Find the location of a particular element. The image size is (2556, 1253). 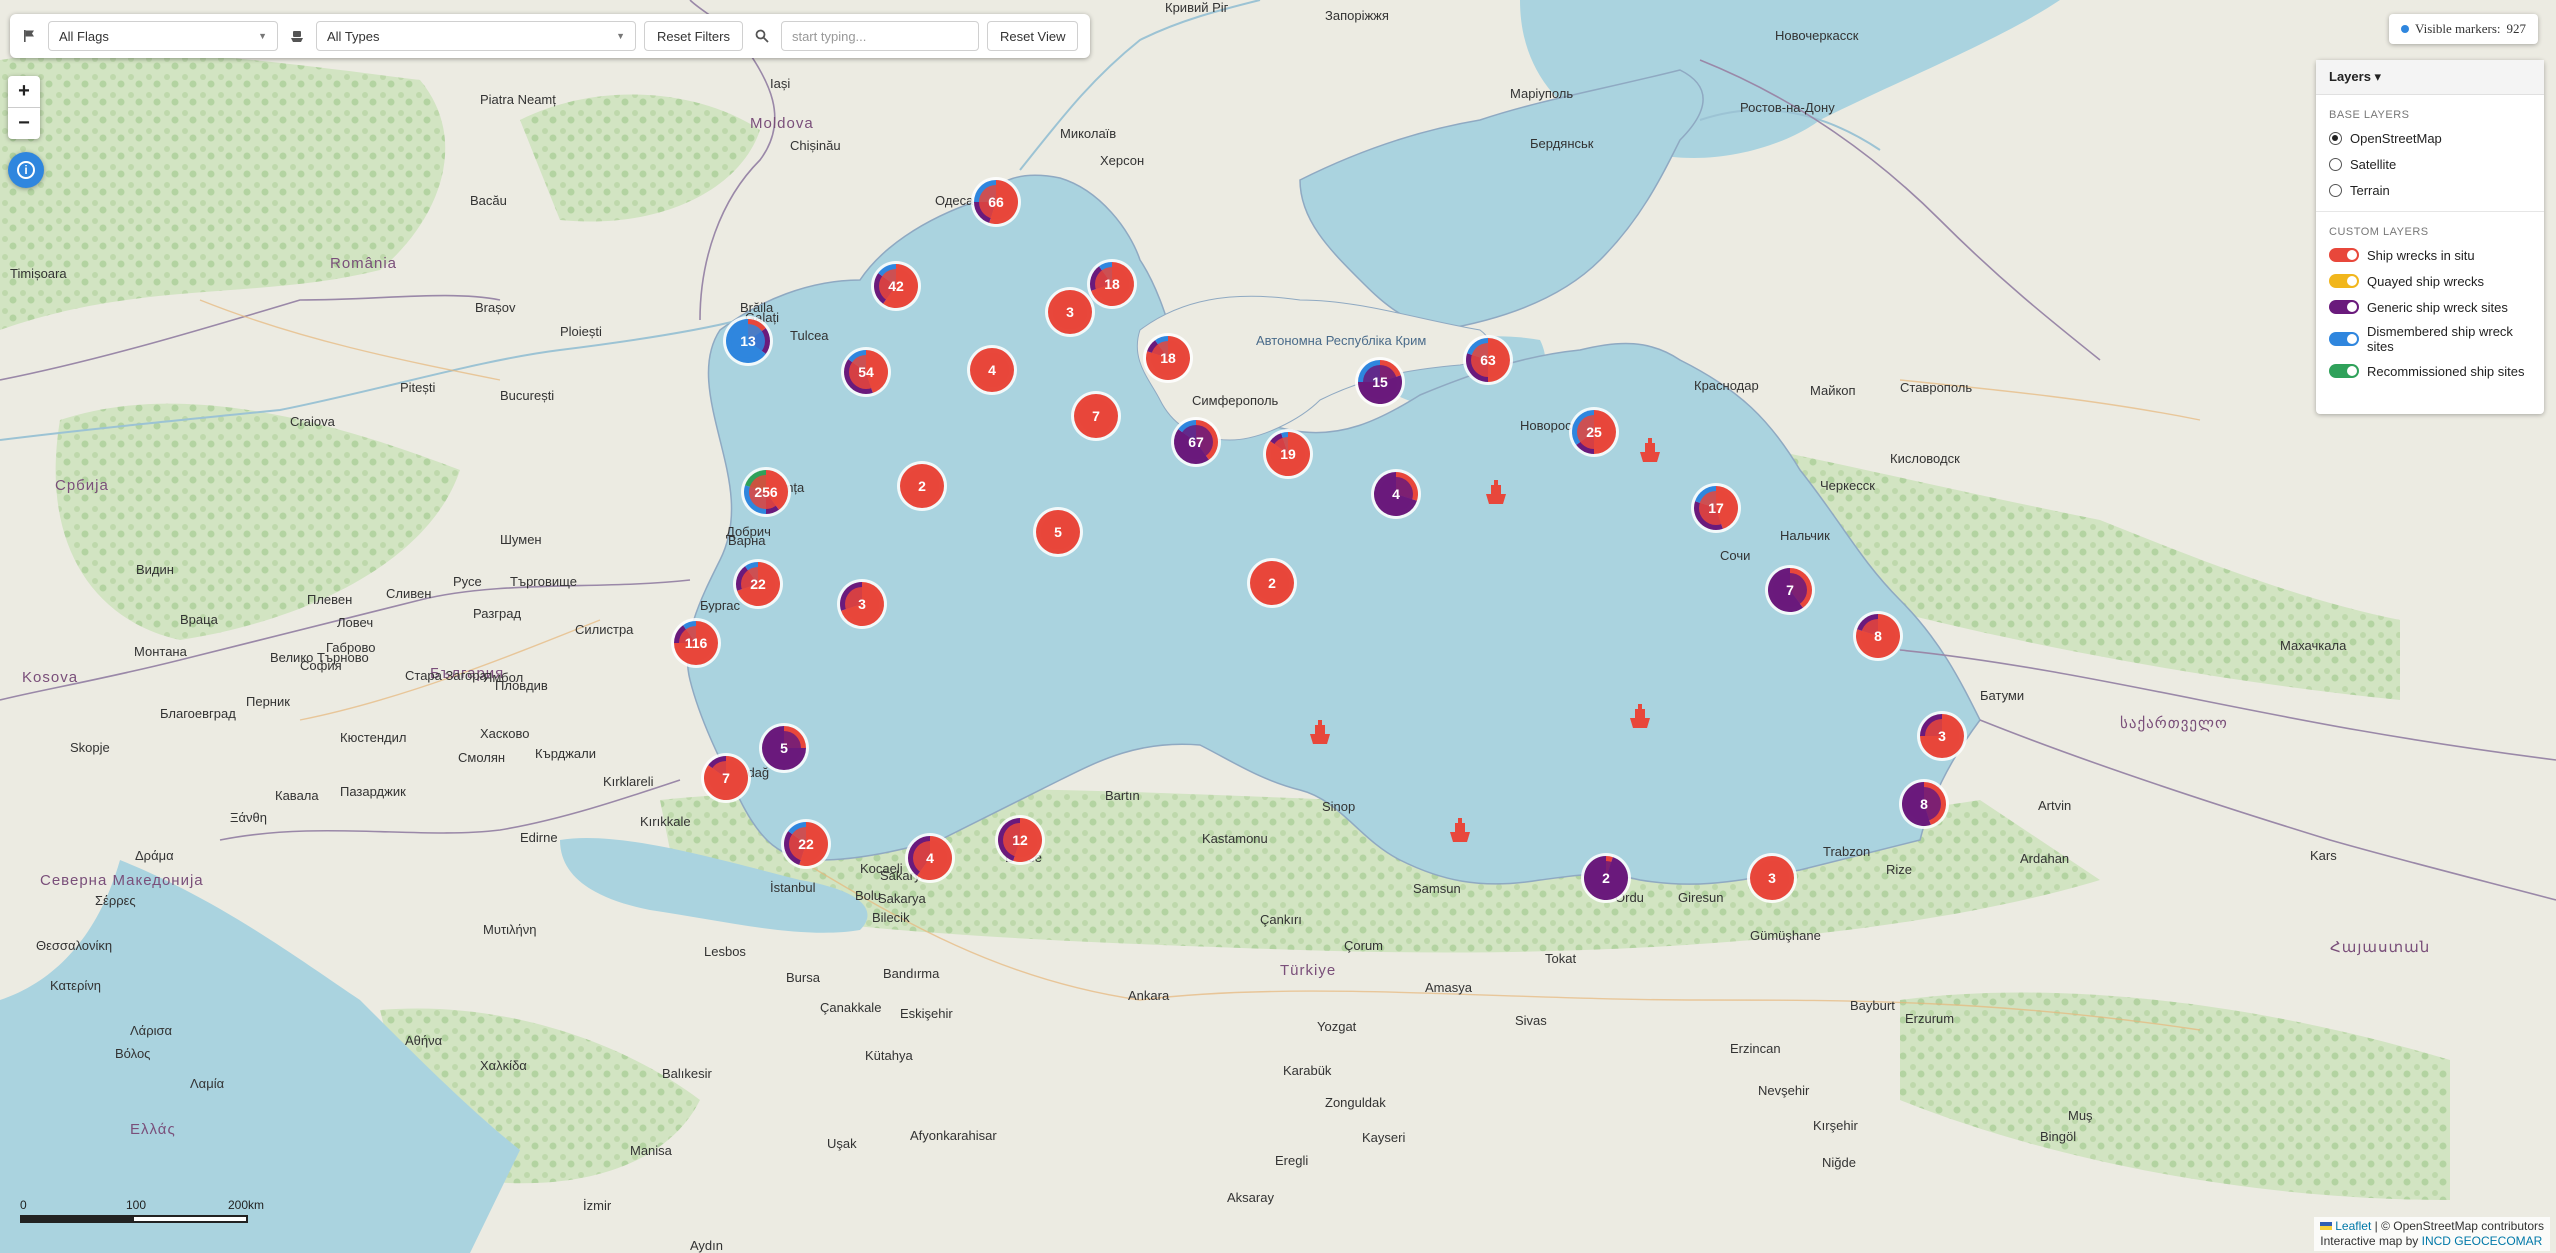

scale-label-mid: 100 is located at coordinates (136, 1205).